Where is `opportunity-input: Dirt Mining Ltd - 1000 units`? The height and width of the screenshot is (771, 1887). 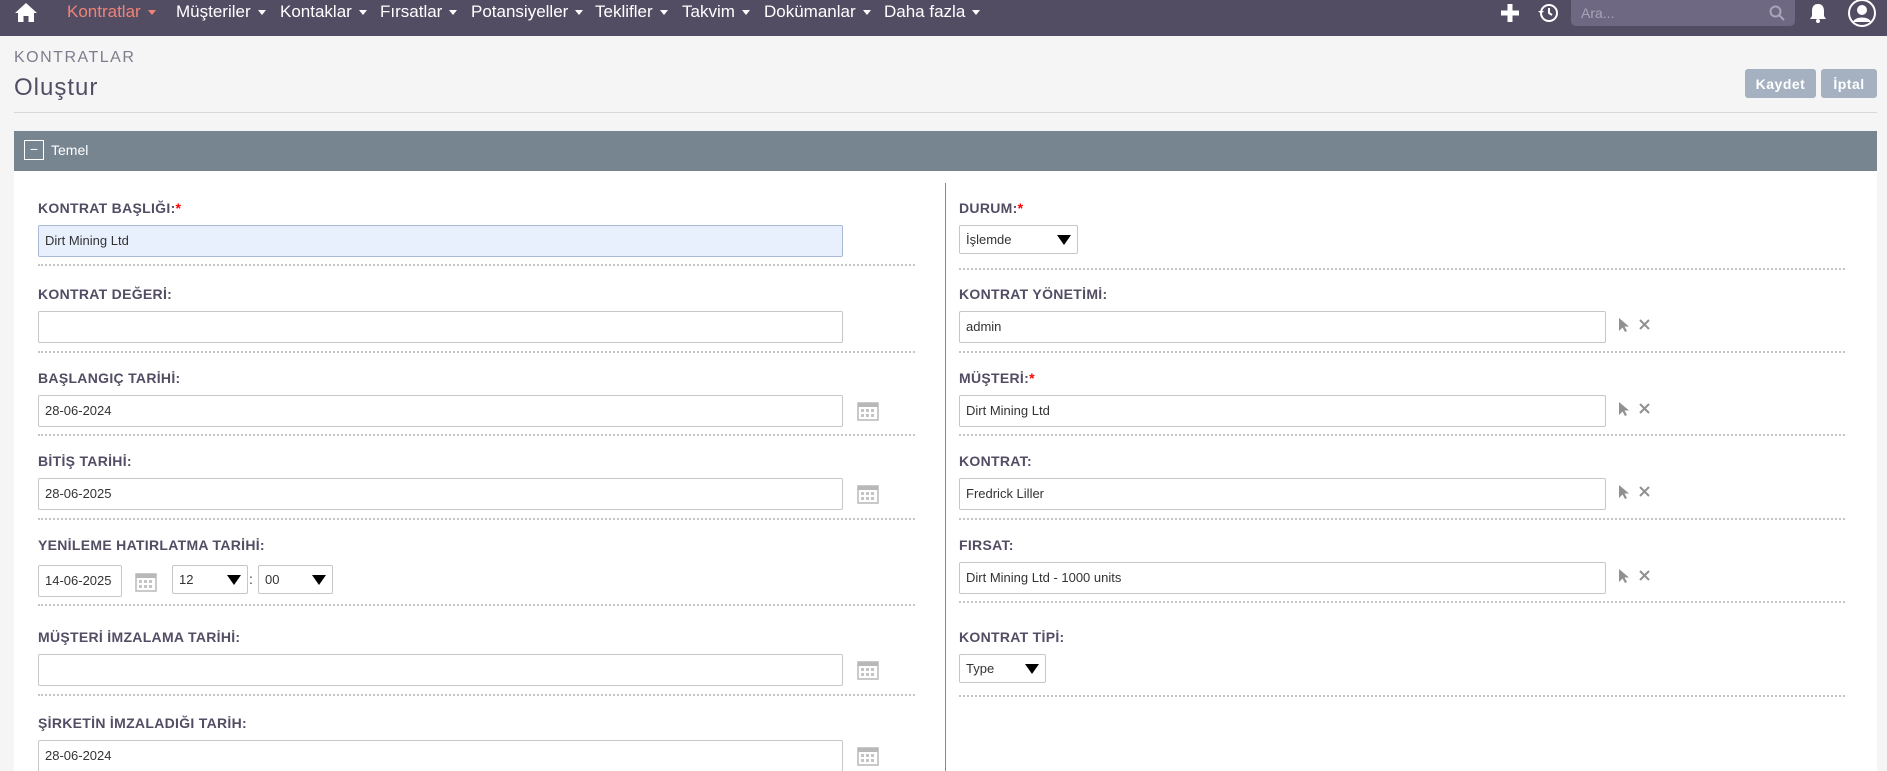
opportunity-input: Dirt Mining Ltd - 1000 units is located at coordinates (1282, 578).